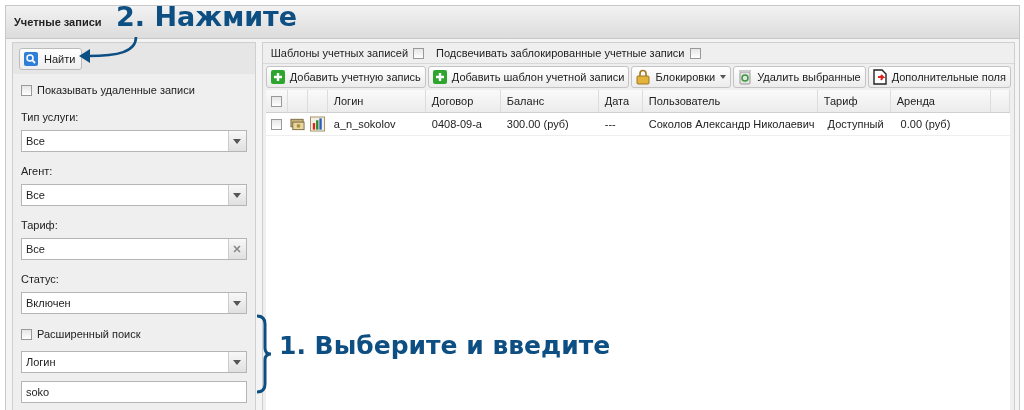 Image resolution: width=1024 pixels, height=410 pixels. Describe the element at coordinates (730, 101) in the screenshot. I see `column-header: Пользователь` at that location.